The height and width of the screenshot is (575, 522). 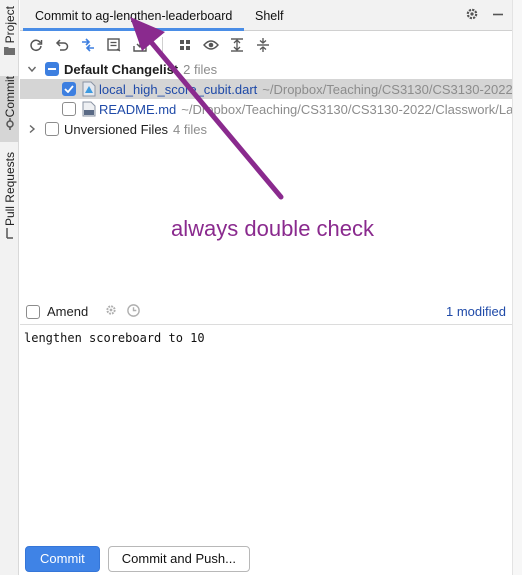 What do you see at coordinates (476, 311) in the screenshot?
I see `modified-count-link: 1 modified` at bounding box center [476, 311].